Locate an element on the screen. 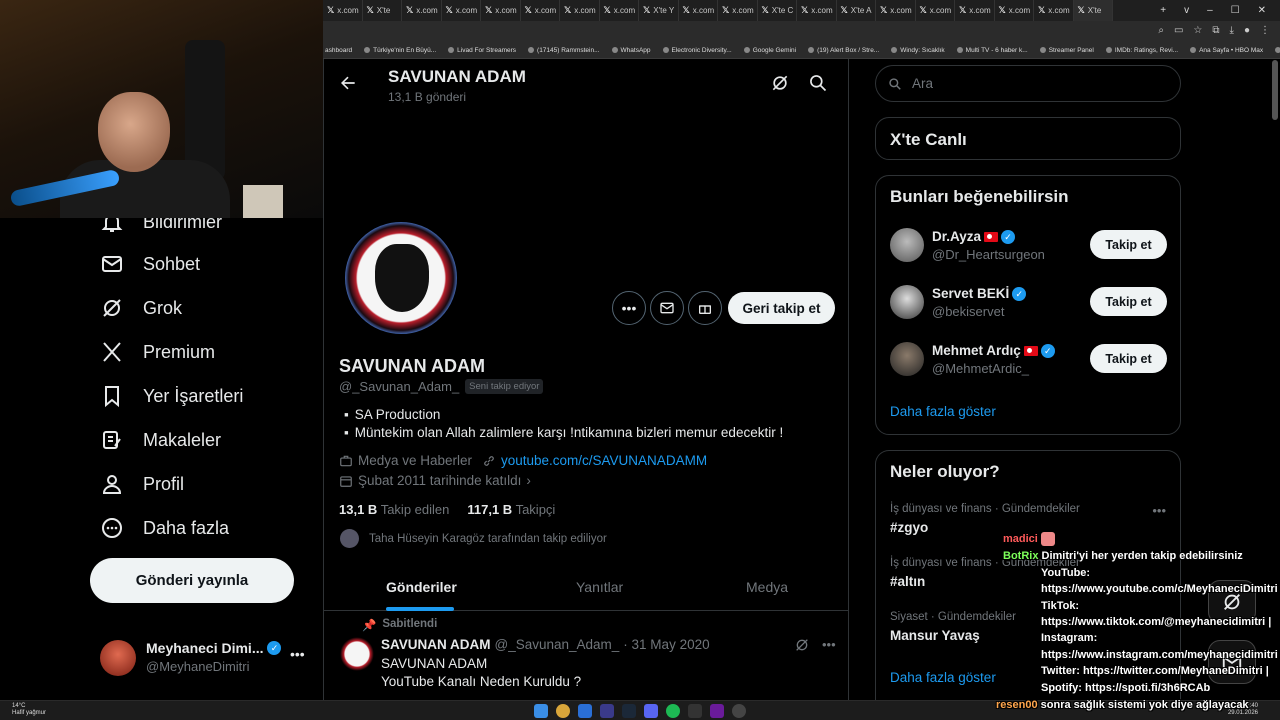 This screenshot has height=720, width=1280. trend-name: #zgyo is located at coordinates (909, 527).